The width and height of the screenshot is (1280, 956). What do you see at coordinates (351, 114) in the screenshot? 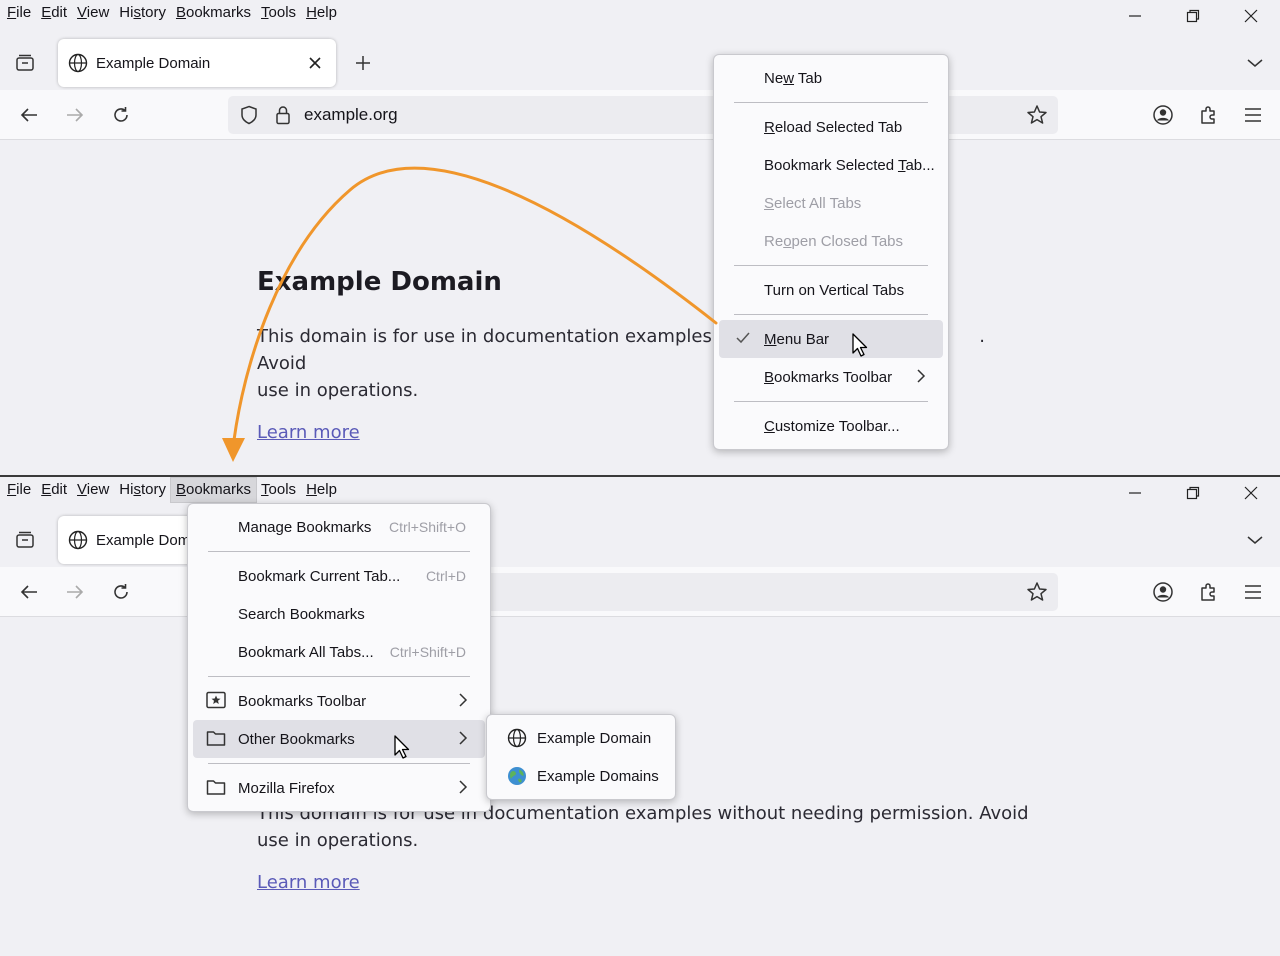
I see `url-text: example.org` at bounding box center [351, 114].